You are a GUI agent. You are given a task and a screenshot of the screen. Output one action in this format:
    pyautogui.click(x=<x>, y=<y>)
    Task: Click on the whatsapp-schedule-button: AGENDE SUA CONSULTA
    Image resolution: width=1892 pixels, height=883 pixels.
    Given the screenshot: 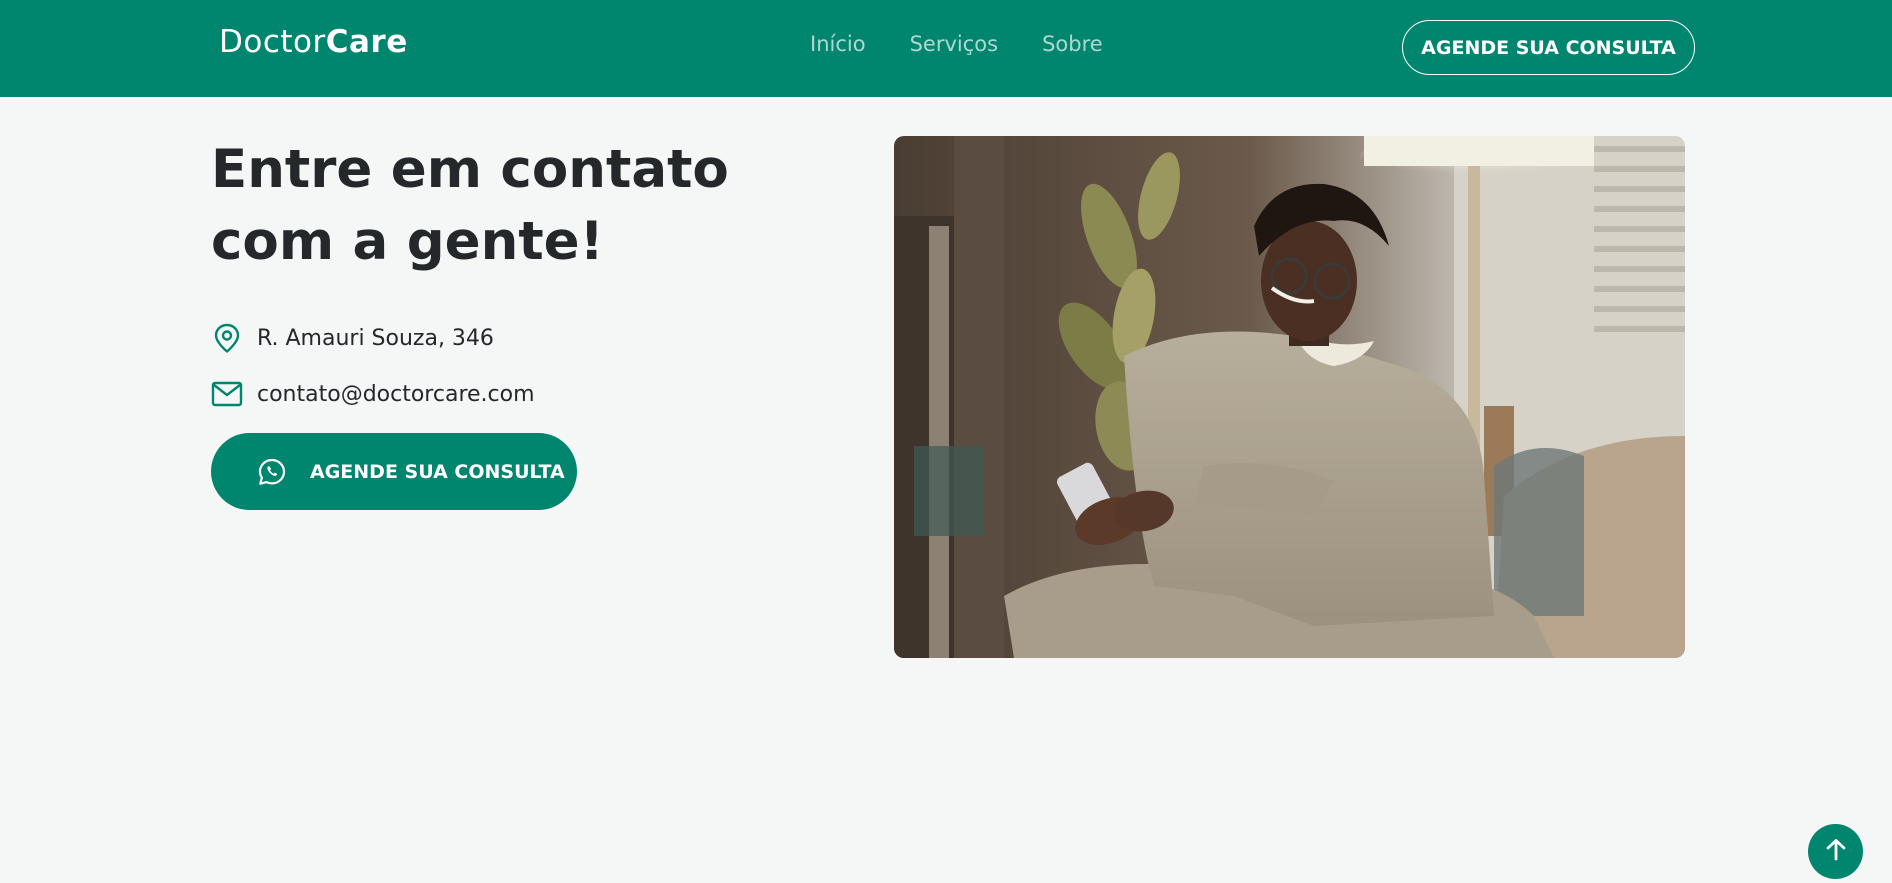 What is the action you would take?
    pyautogui.click(x=394, y=471)
    